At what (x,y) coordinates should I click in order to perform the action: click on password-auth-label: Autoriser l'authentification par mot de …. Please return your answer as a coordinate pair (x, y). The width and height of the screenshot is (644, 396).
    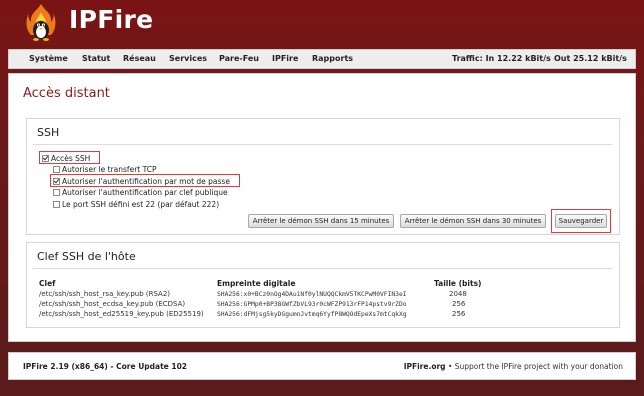
    Looking at the image, I should click on (146, 181).